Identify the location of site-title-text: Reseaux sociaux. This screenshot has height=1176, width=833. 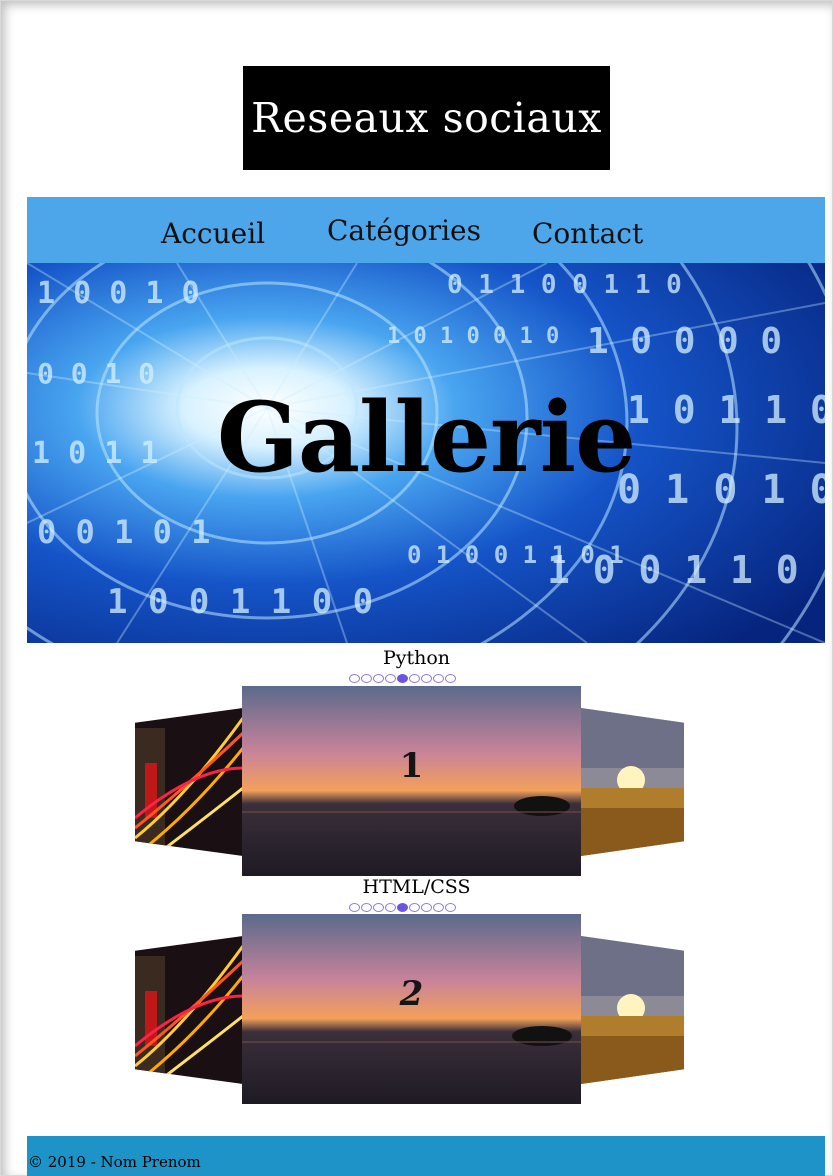
(426, 118).